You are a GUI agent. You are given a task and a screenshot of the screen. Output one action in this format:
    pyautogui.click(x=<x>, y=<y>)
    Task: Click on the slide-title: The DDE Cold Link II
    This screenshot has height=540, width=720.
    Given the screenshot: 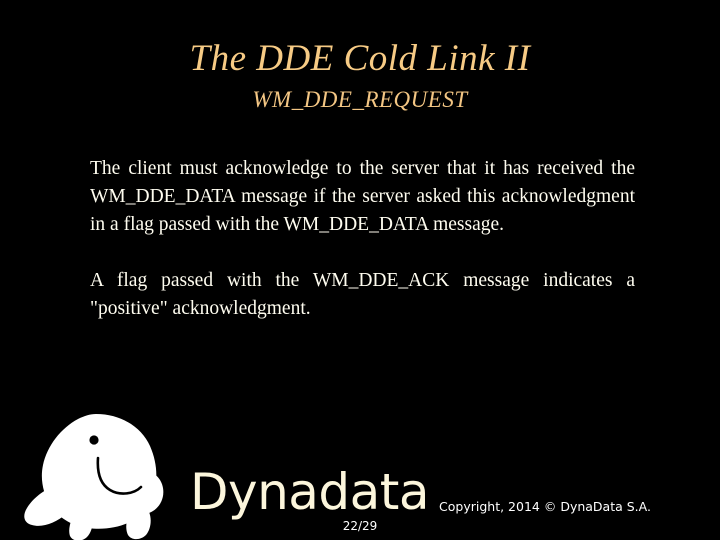 What is the action you would take?
    pyautogui.click(x=360, y=58)
    